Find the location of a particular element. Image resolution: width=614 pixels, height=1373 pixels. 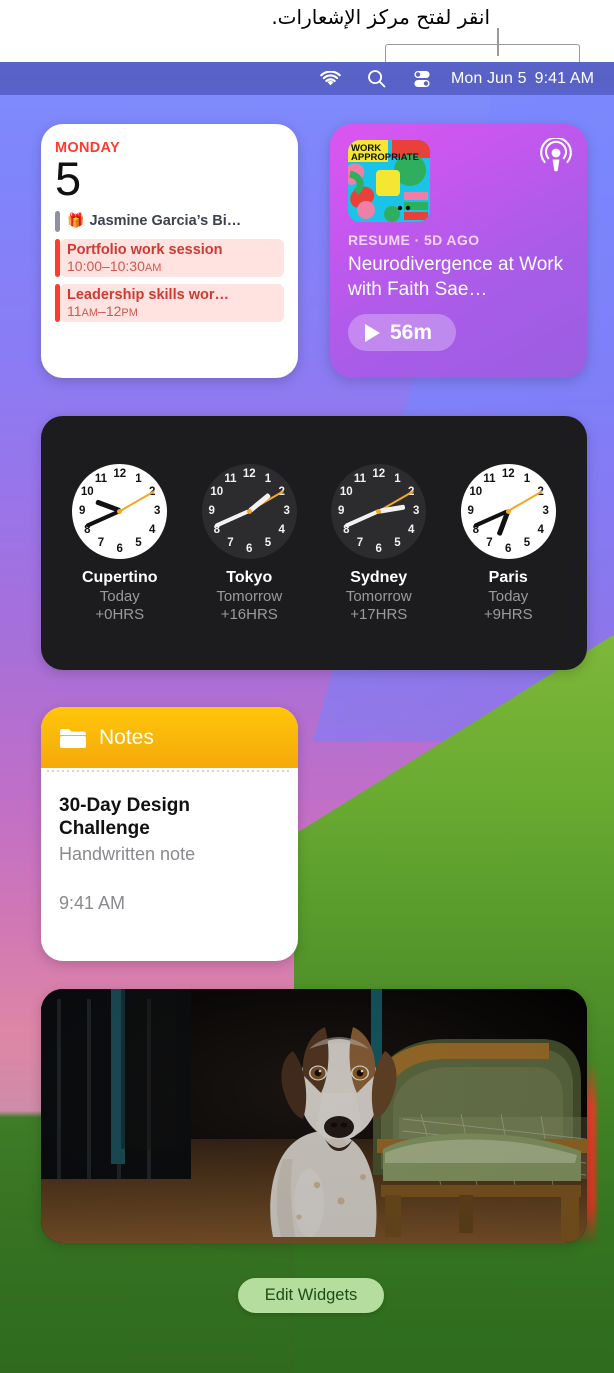

note-title: 30-Day Design Challenge is located at coordinates (124, 817).